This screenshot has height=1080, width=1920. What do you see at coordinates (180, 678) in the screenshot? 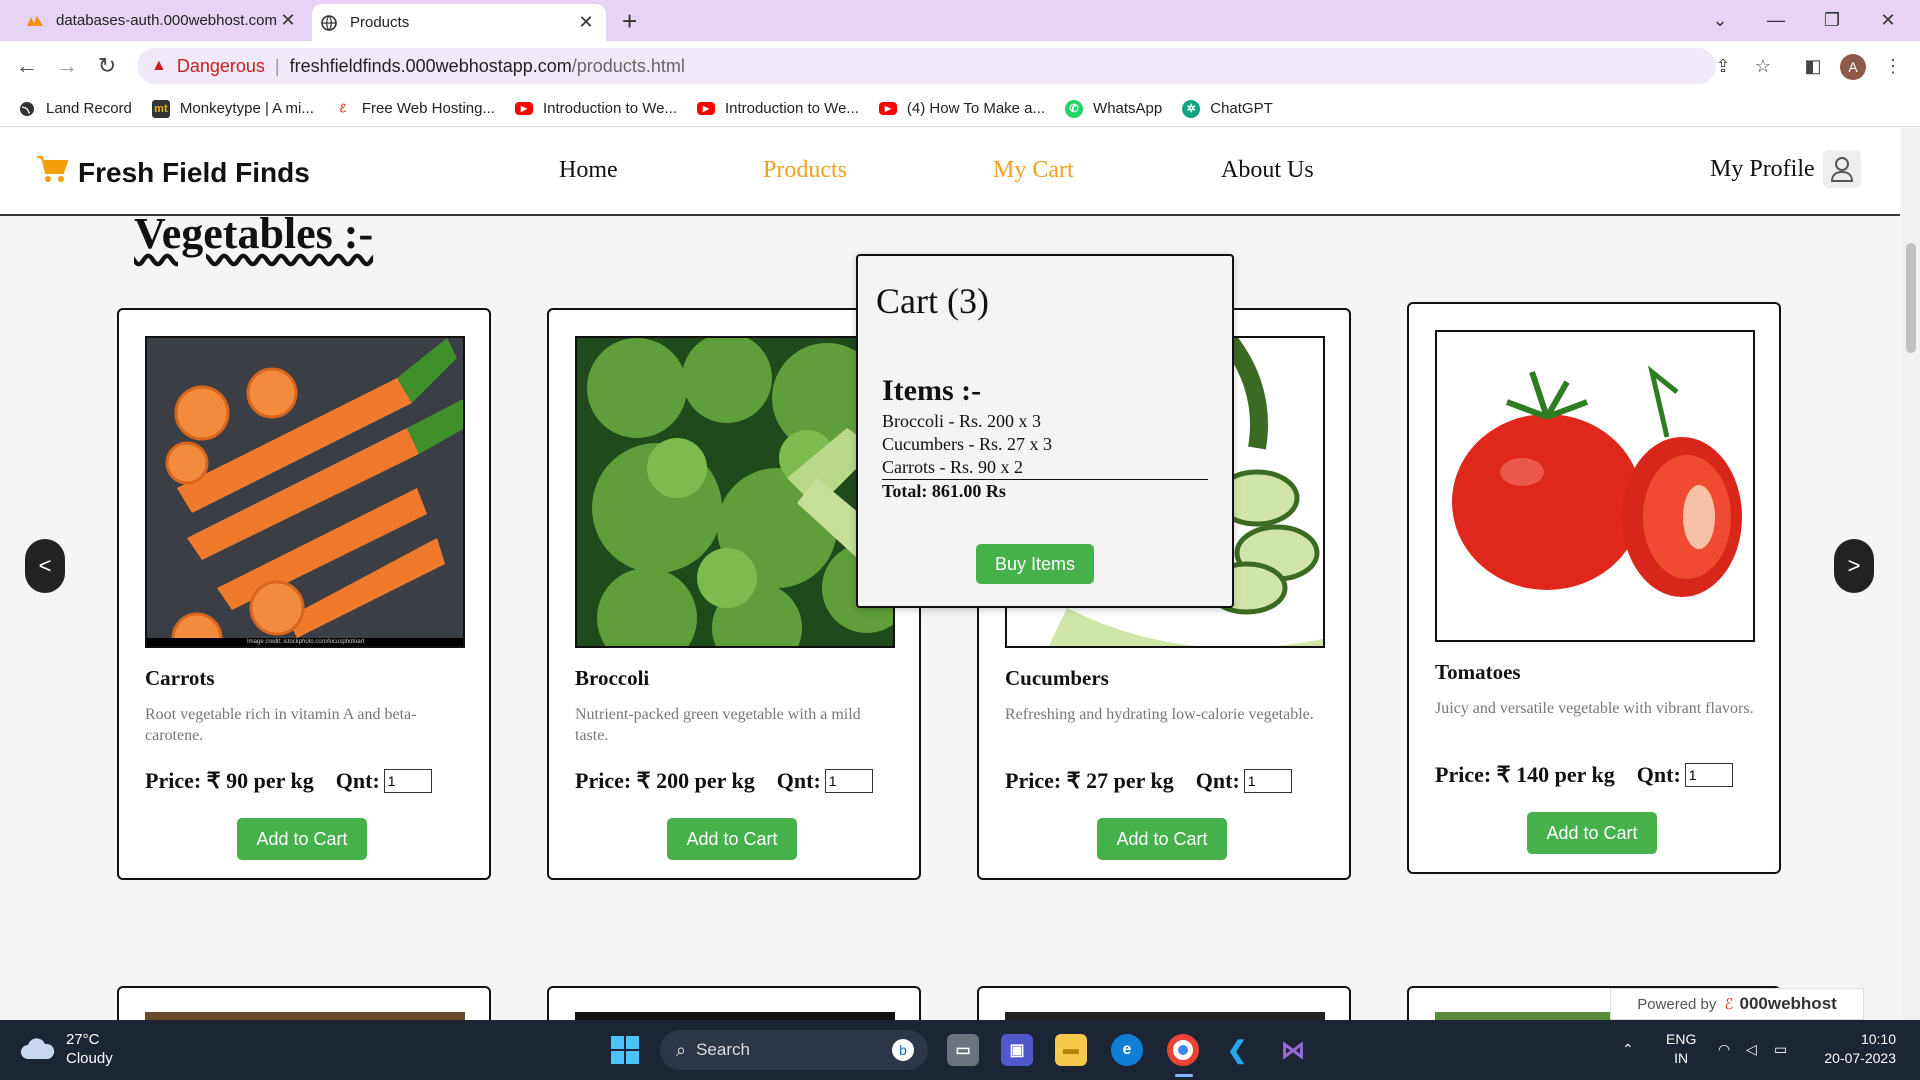
I see `product-name: Carrots` at bounding box center [180, 678].